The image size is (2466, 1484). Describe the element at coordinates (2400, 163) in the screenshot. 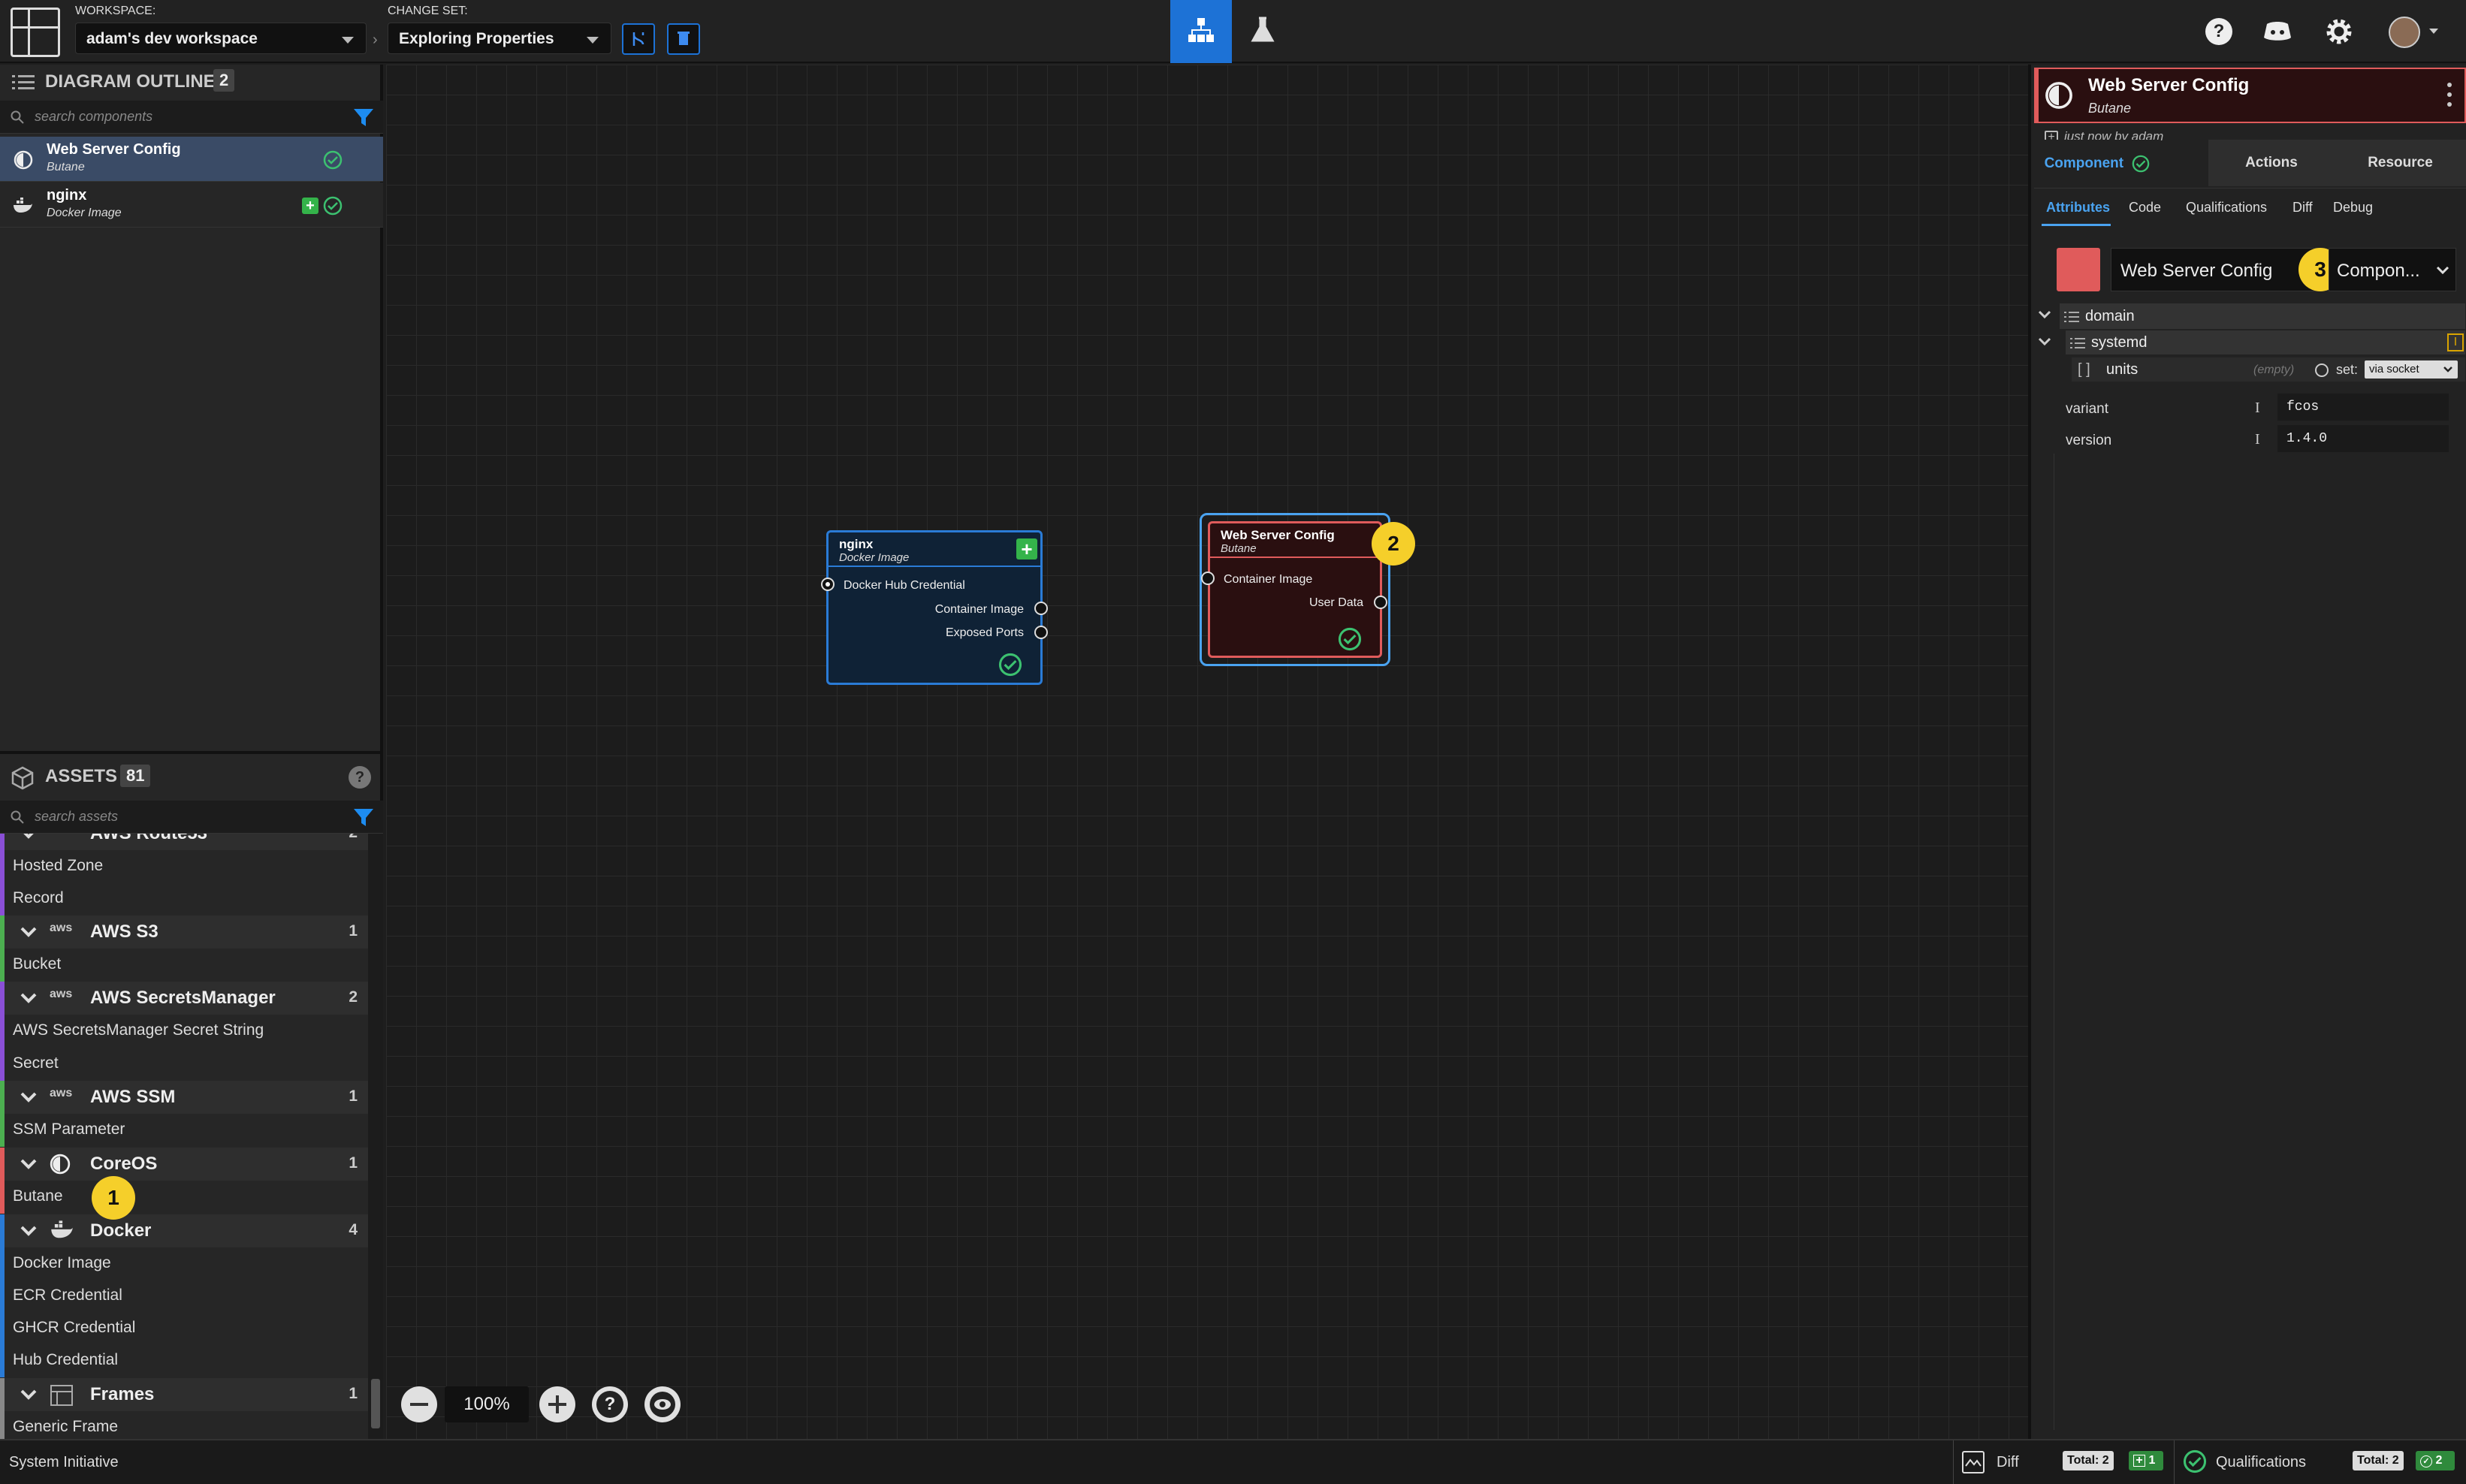

I see `tab-resource: Resource` at that location.